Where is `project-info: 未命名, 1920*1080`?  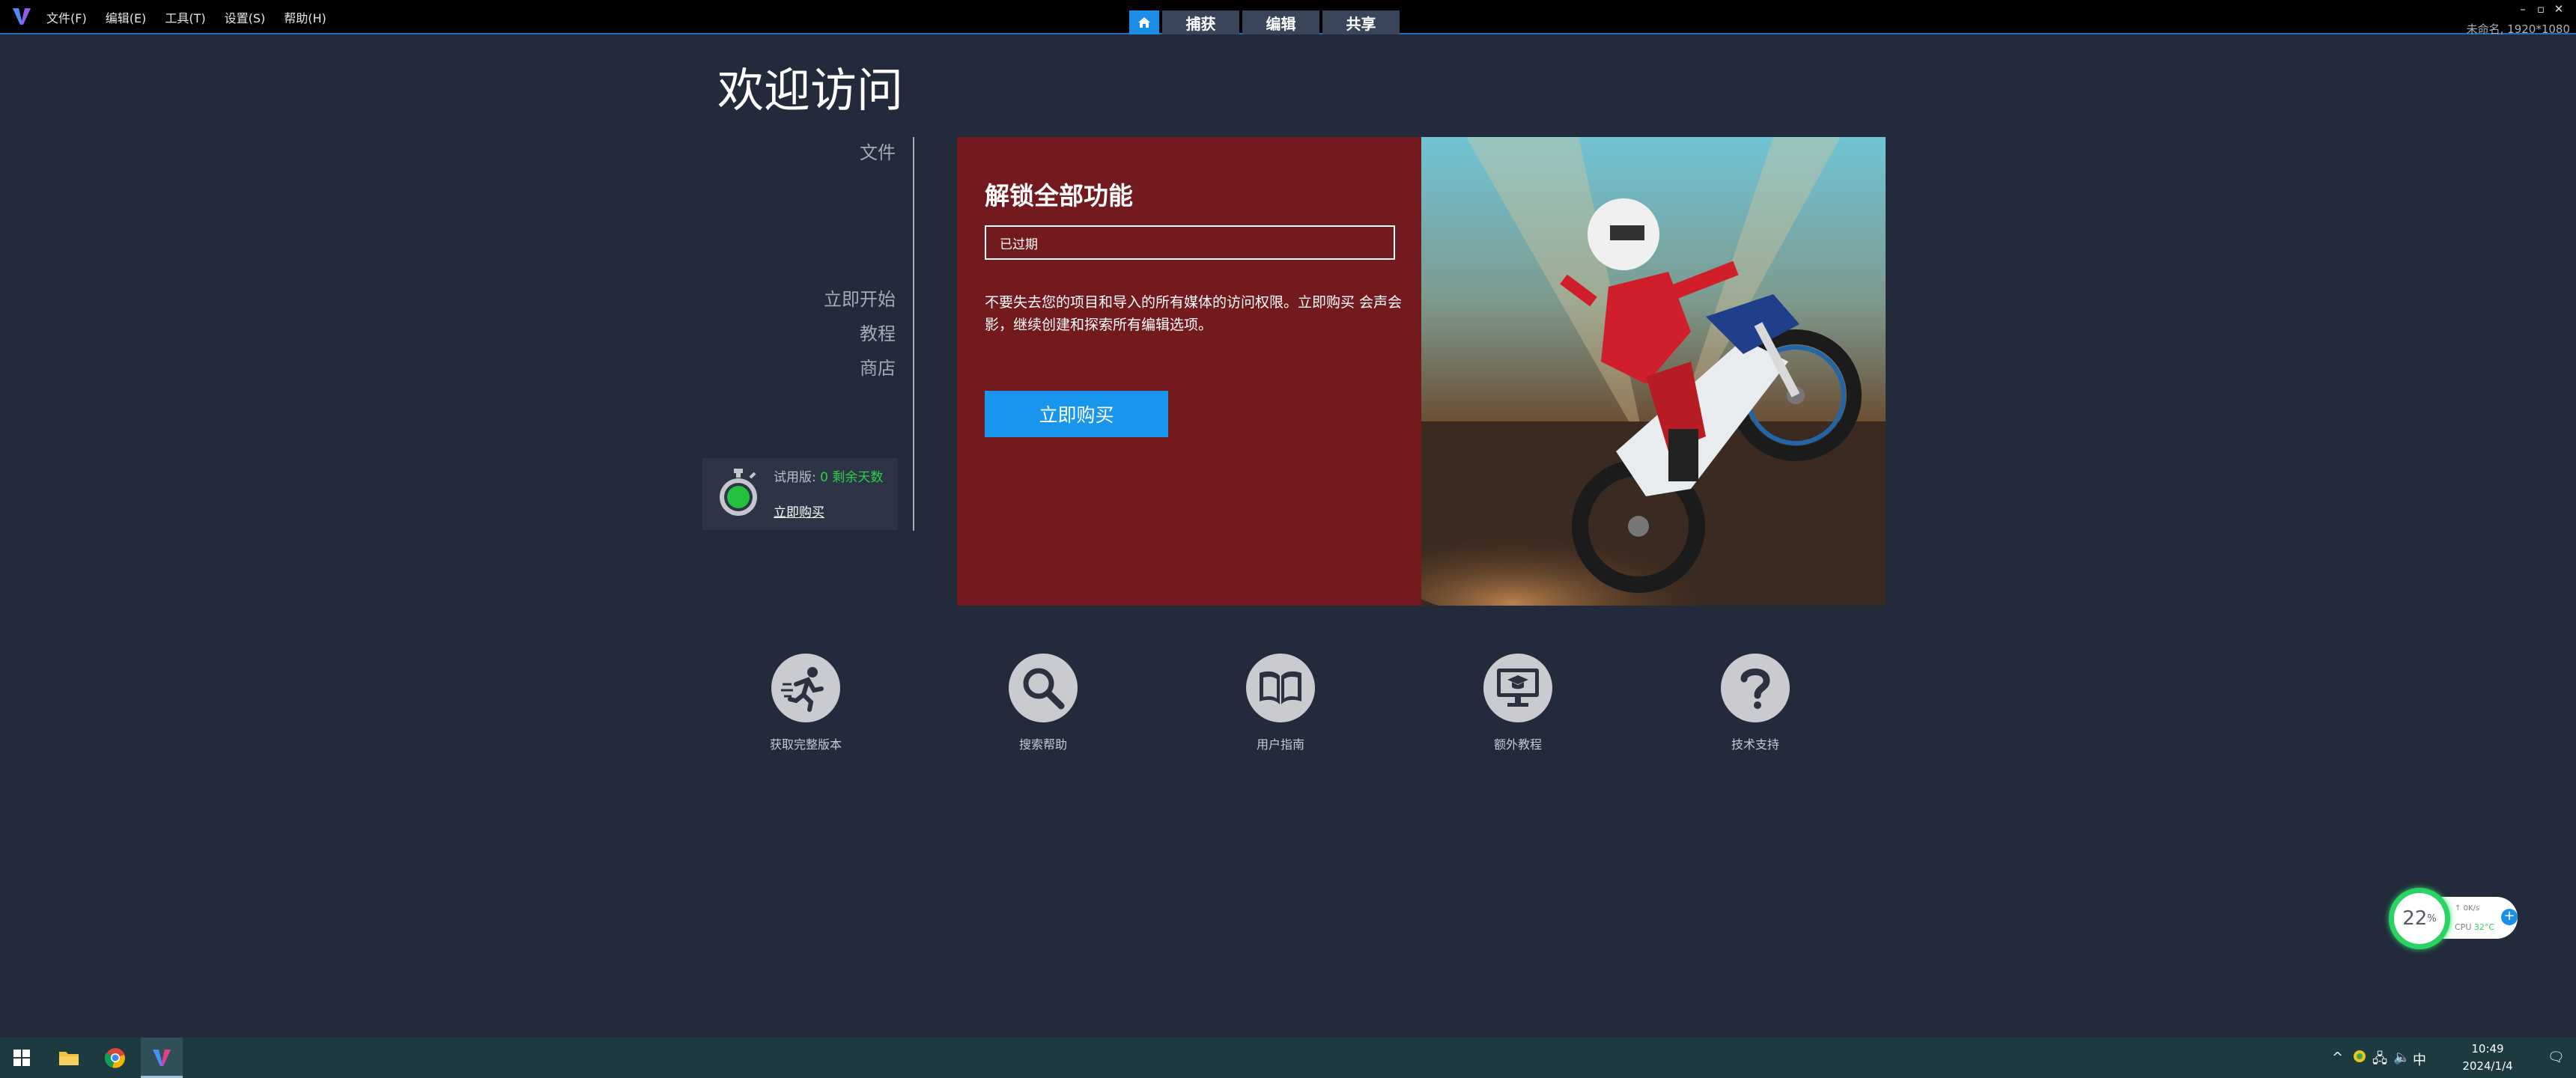
project-info: 未命名, 1920*1080 is located at coordinates (2518, 29).